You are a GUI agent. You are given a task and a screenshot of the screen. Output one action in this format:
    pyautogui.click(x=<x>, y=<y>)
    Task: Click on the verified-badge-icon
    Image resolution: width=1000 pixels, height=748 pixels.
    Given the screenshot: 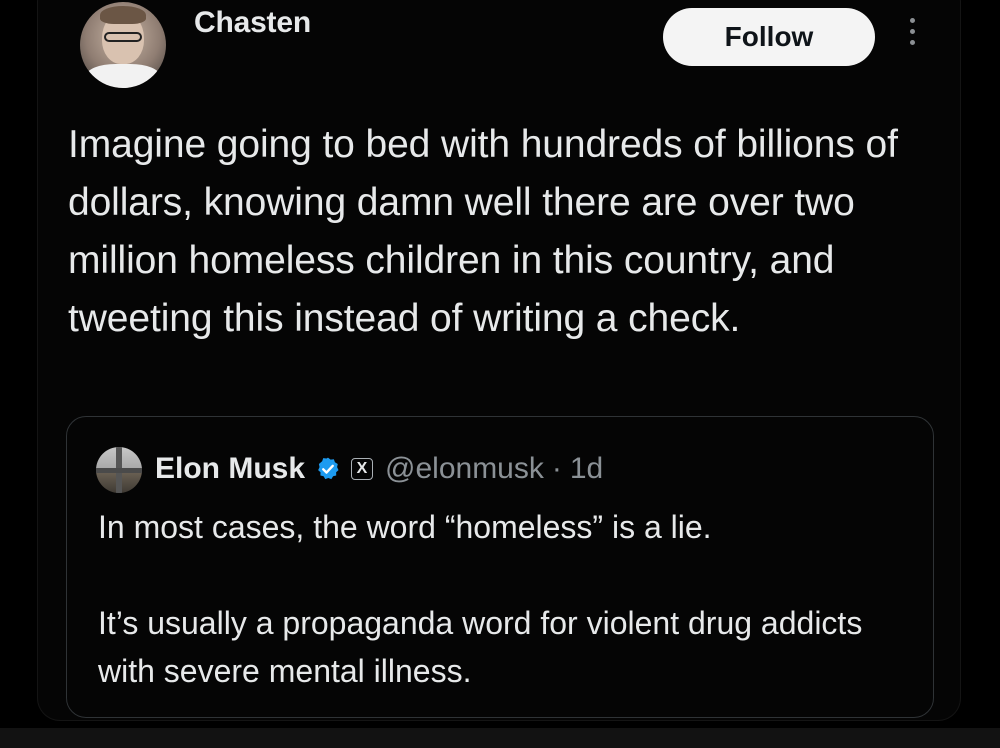 What is the action you would take?
    pyautogui.click(x=328, y=468)
    